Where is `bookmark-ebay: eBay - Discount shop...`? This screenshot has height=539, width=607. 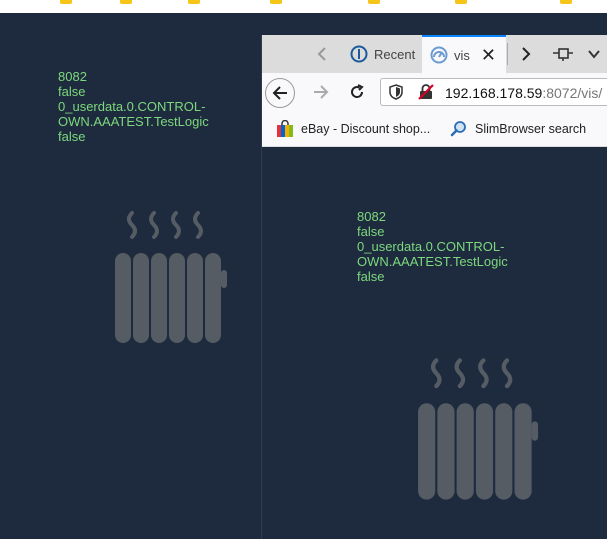 bookmark-ebay: eBay - Discount shop... is located at coordinates (353, 129).